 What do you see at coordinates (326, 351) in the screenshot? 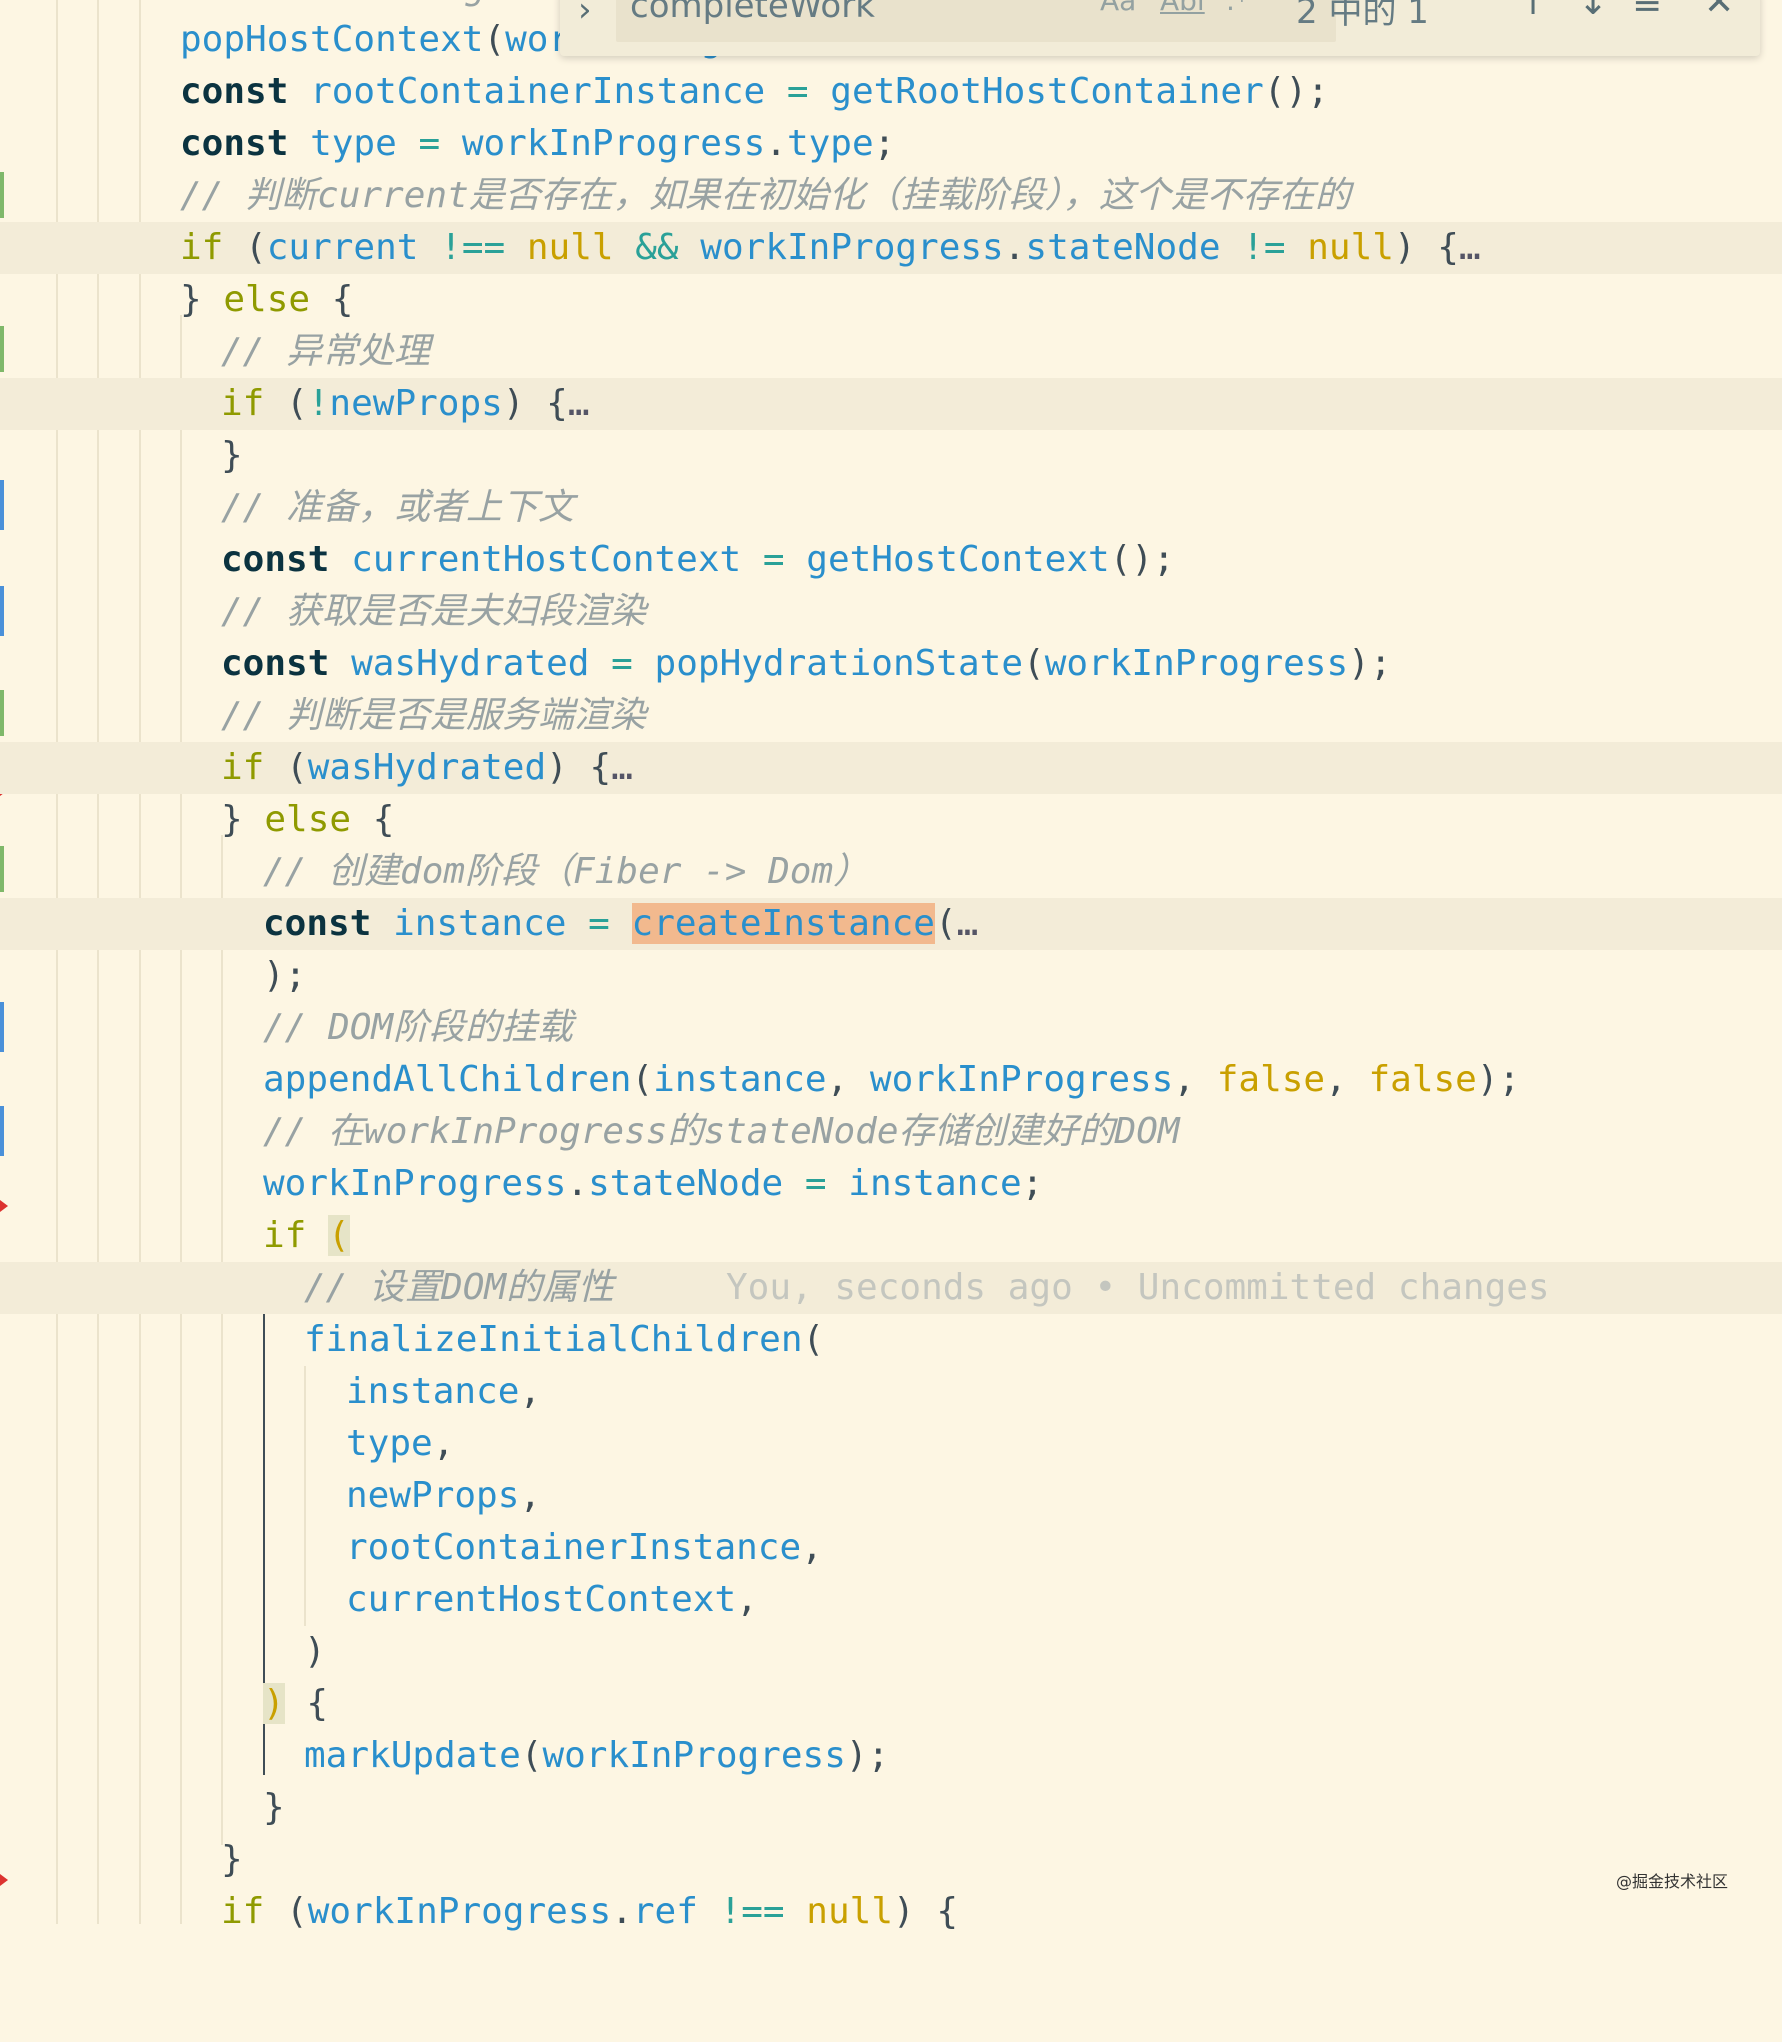
I see `code-comment: // 异常处理` at bounding box center [326, 351].